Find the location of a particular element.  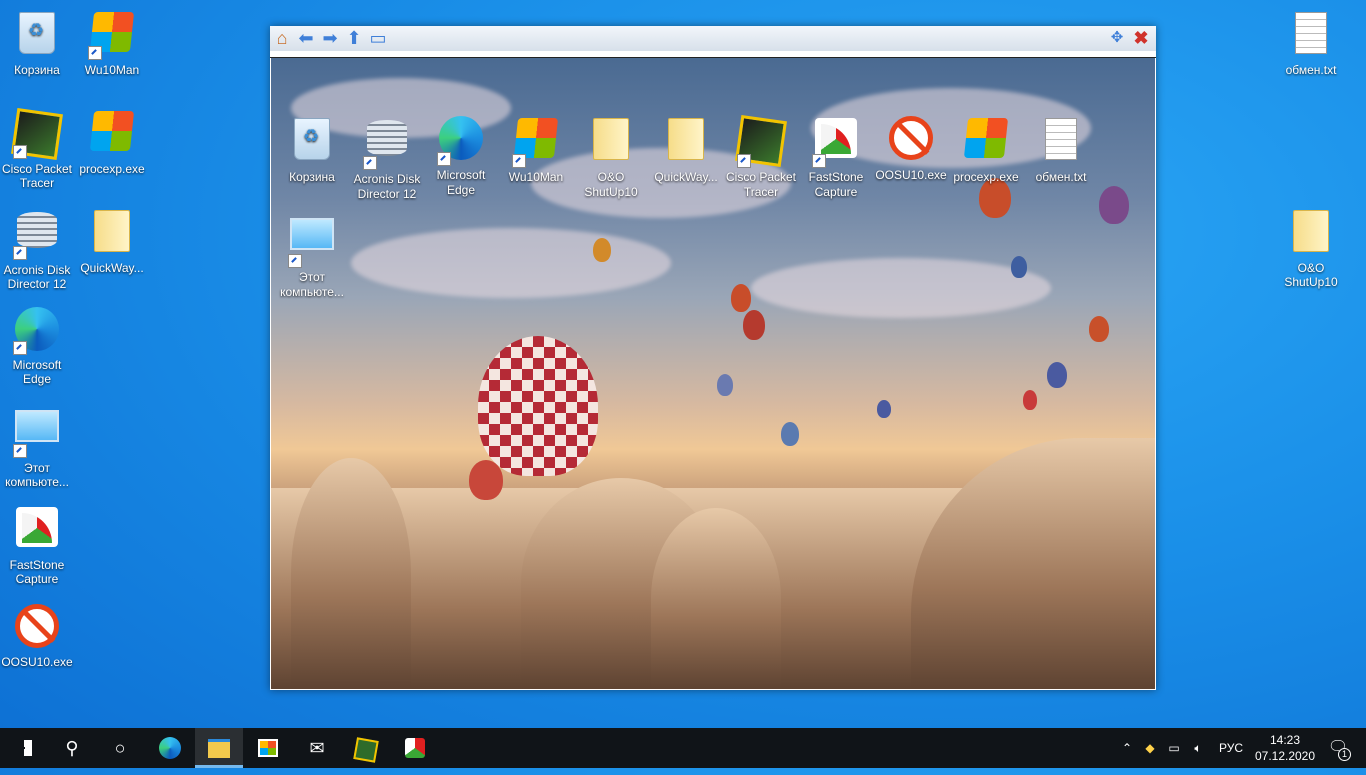

taskbar-mail: ✉ is located at coordinates (317, 748).